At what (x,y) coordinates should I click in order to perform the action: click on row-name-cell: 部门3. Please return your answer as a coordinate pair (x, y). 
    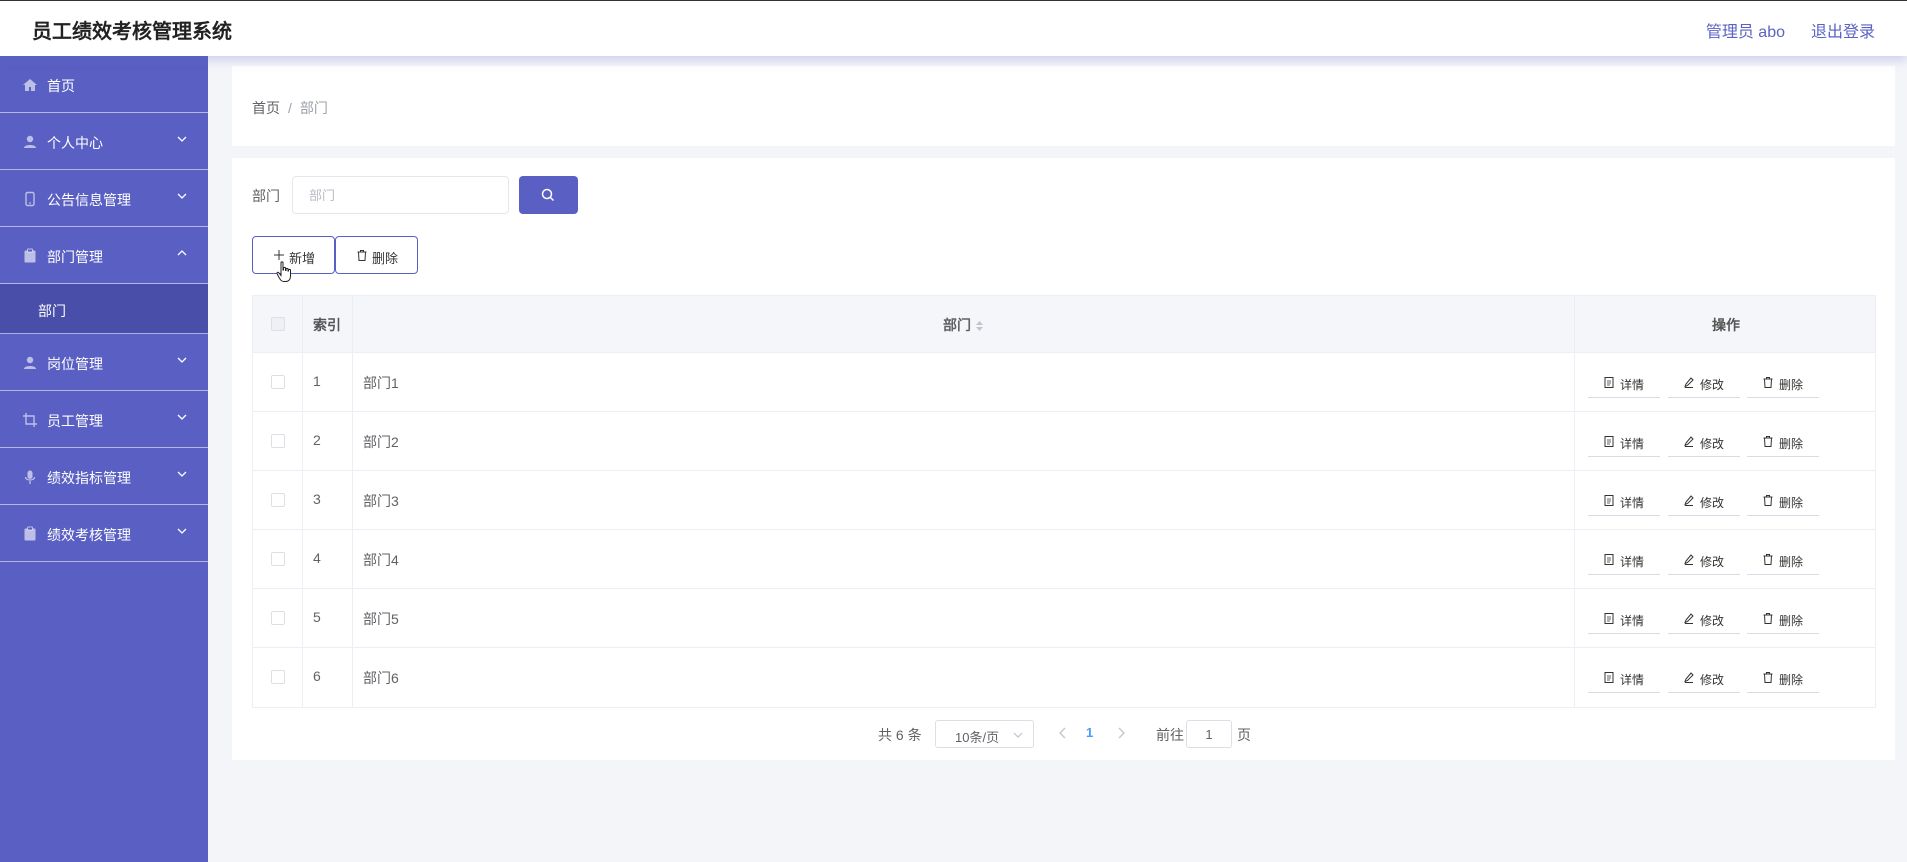
    Looking at the image, I should click on (964, 500).